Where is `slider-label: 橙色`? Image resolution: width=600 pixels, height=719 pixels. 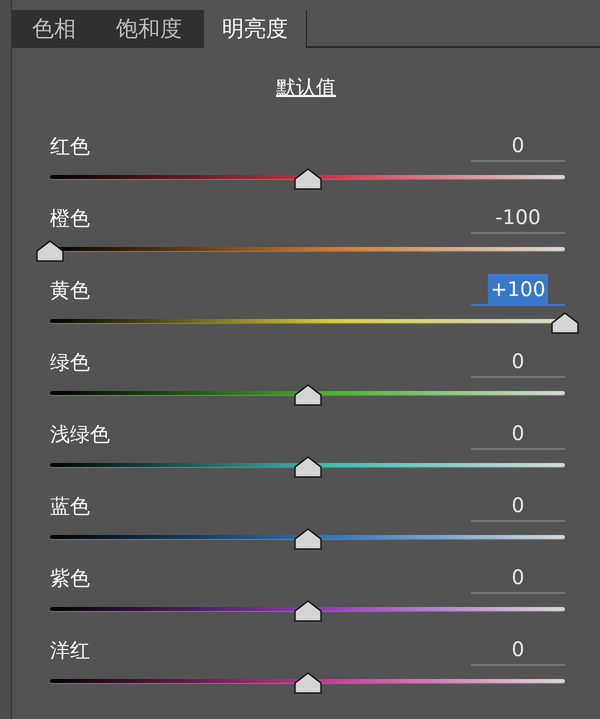 slider-label: 橙色 is located at coordinates (70, 218).